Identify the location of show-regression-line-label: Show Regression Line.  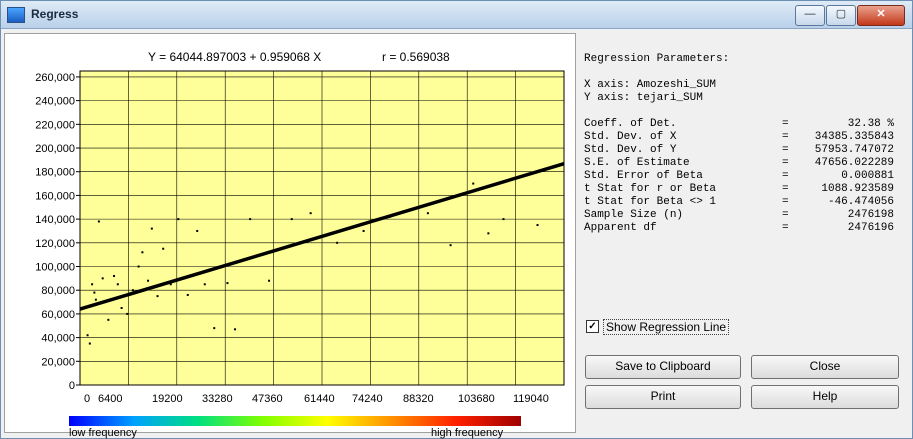
(666, 327).